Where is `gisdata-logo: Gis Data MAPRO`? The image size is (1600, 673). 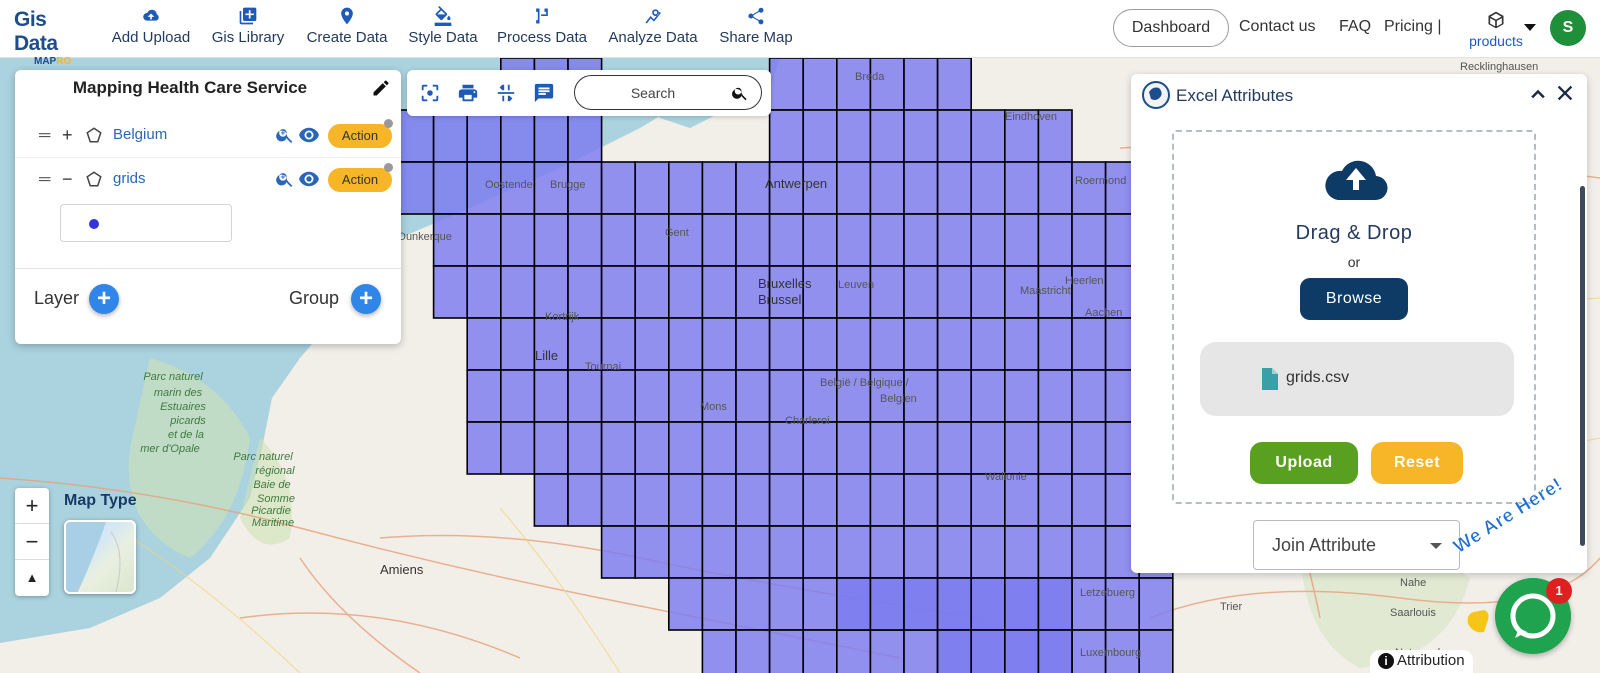 gisdata-logo: Gis Data MAPRO is located at coordinates (54, 37).